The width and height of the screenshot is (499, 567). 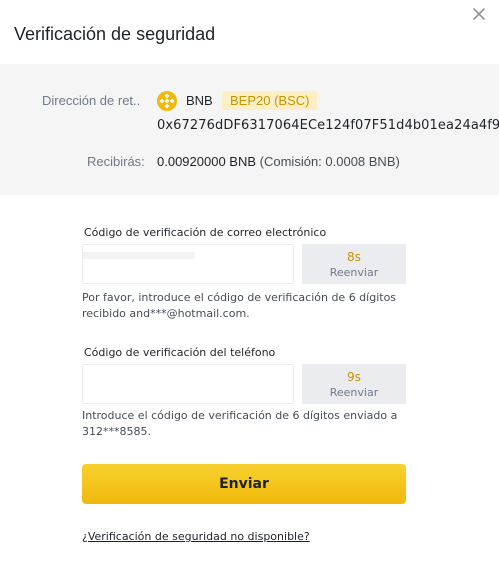 I want to click on receive-label: Recibirás:, so click(x=116, y=161).